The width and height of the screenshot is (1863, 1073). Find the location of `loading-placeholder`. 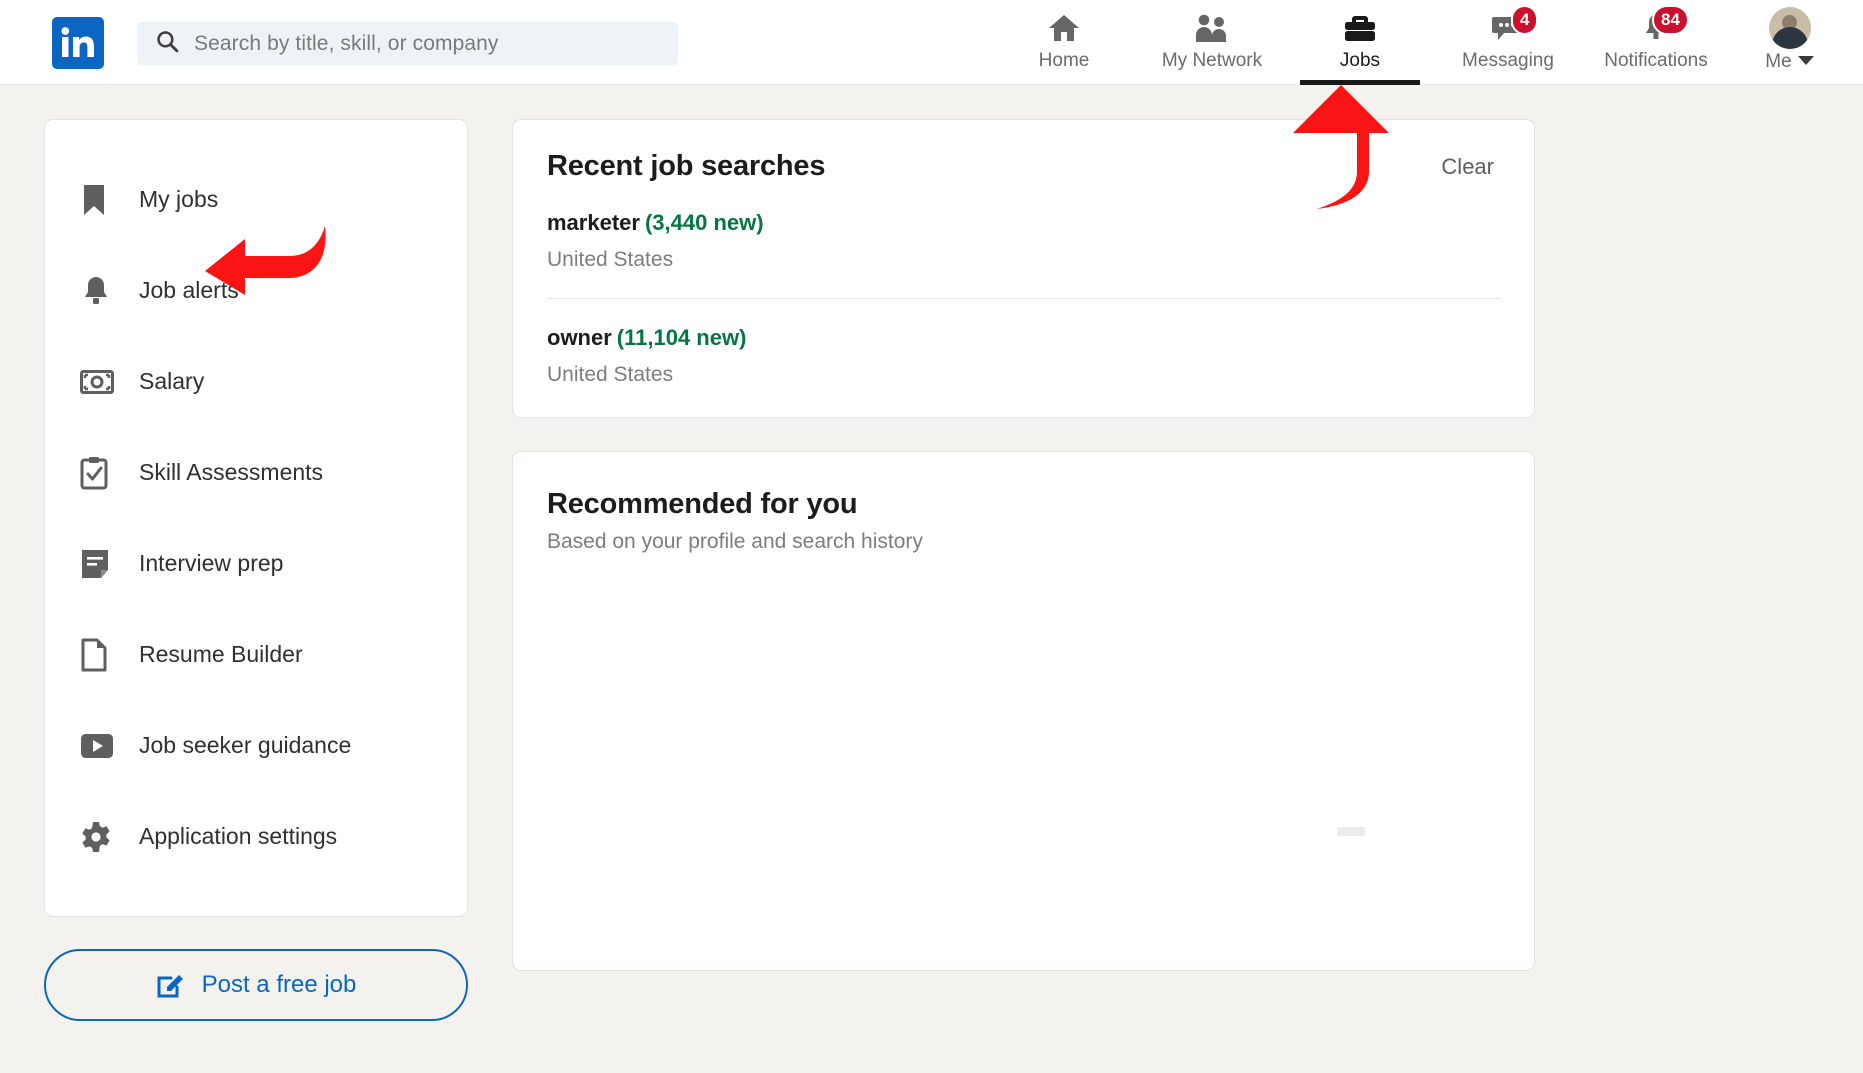

loading-placeholder is located at coordinates (1351, 831).